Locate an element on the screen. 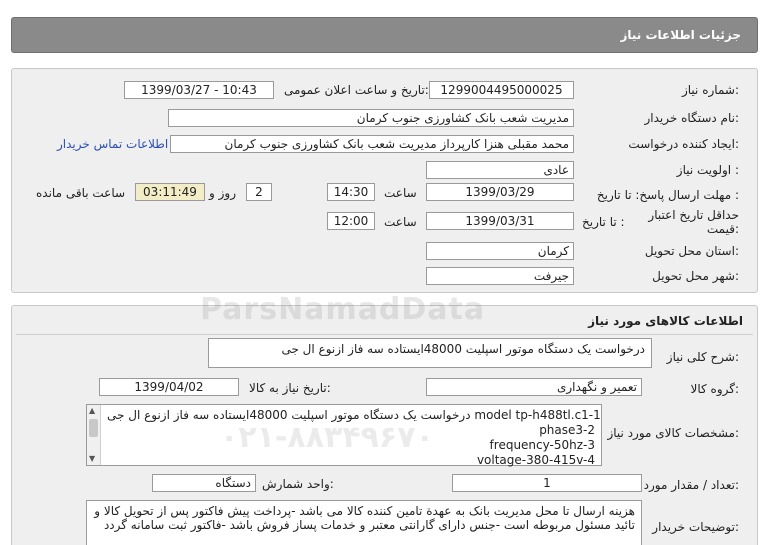  city-label: شهر محل تحویل: is located at coordinates (695, 276).